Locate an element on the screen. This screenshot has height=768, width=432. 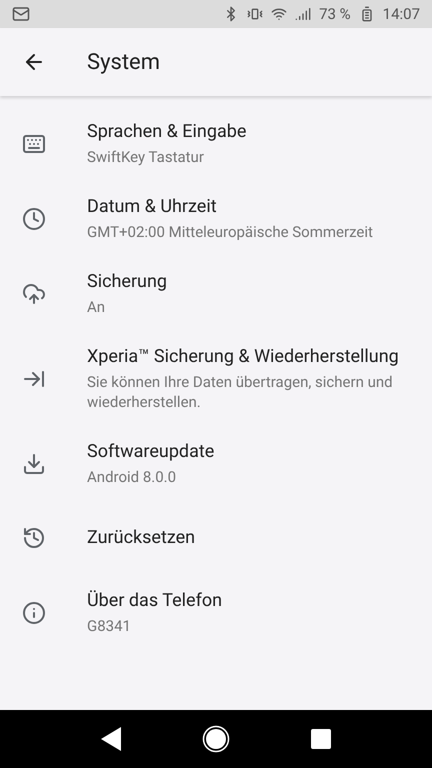
back-icon is located at coordinates (110, 739).